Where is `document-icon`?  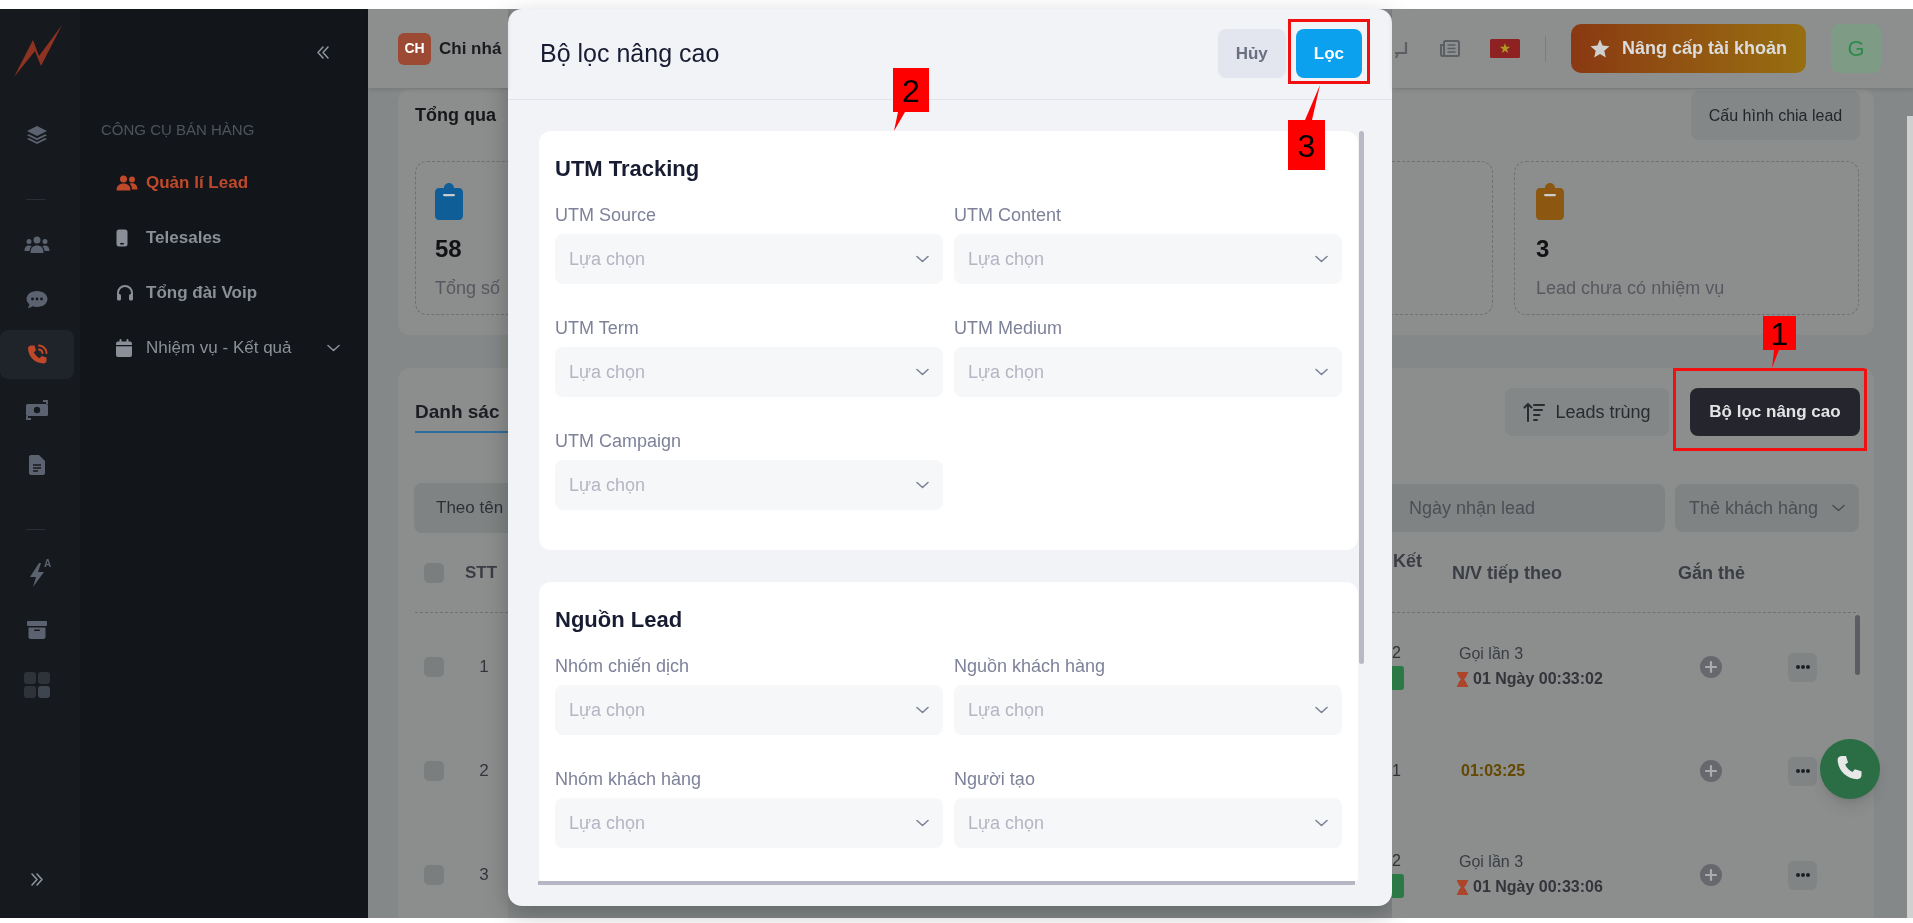 document-icon is located at coordinates (37, 464).